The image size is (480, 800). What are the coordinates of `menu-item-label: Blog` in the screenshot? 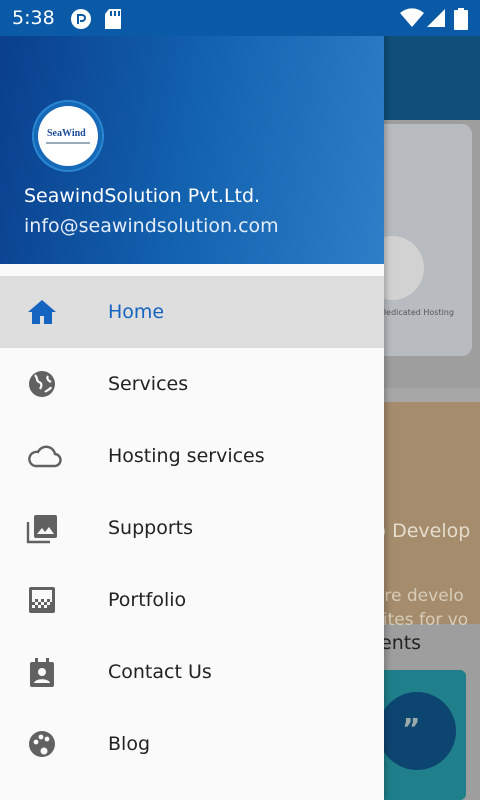 It's located at (129, 744).